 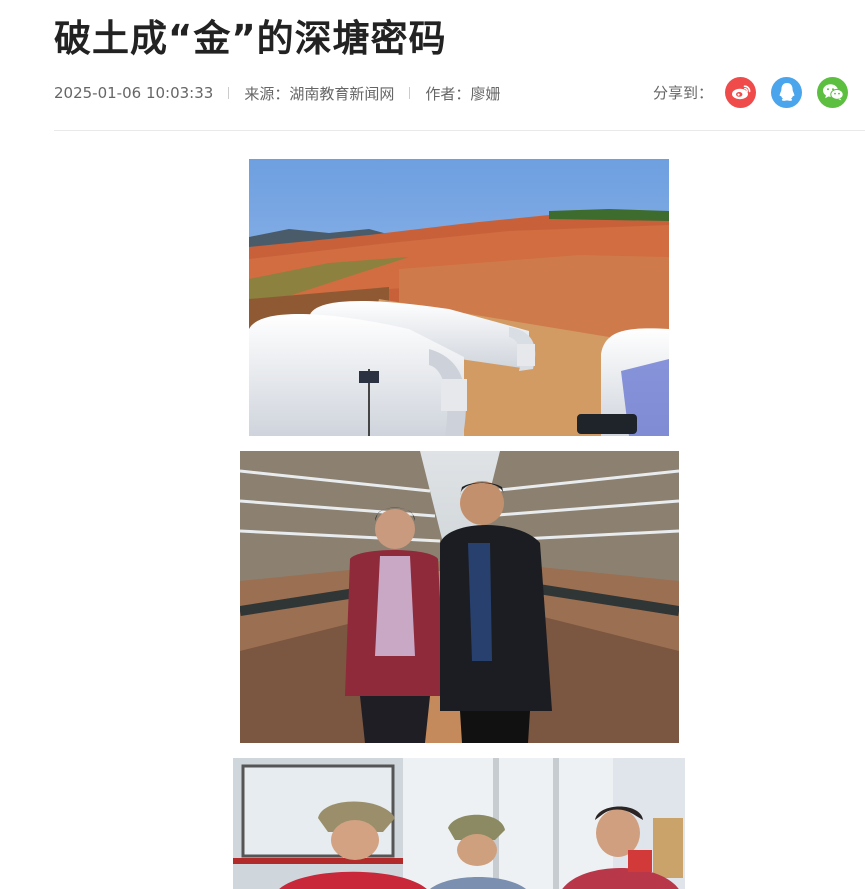 What do you see at coordinates (250, 38) in the screenshot?
I see `article-title: 破土成“金”的深塘密码` at bounding box center [250, 38].